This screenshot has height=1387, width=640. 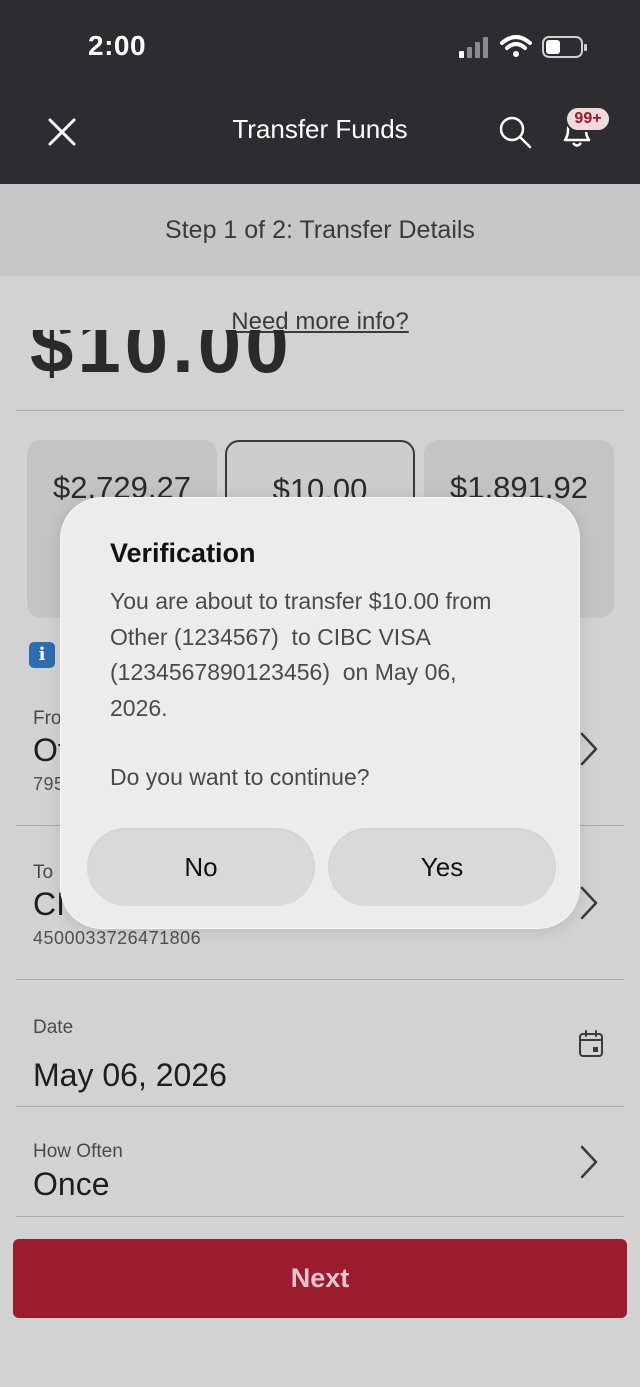 I want to click on dialog-message-line: 2026., so click(x=139, y=707).